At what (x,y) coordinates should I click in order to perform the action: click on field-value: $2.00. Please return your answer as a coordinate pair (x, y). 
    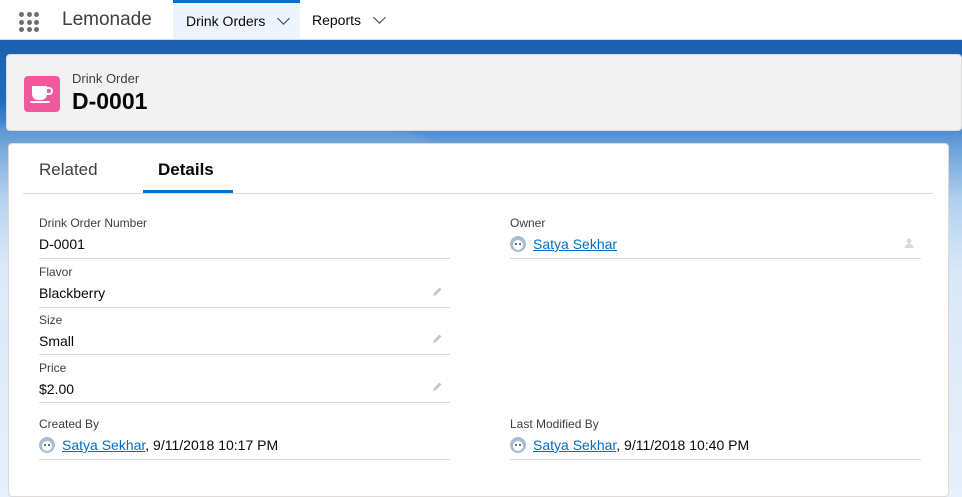
    Looking at the image, I should click on (57, 389).